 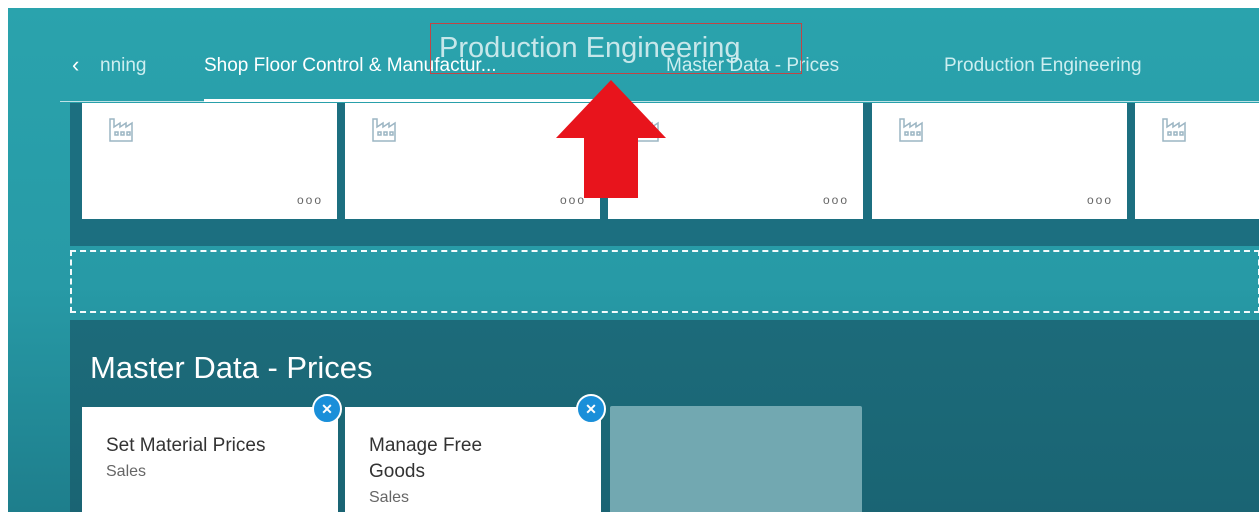 I want to click on active-tab-indicator, so click(x=403, y=100).